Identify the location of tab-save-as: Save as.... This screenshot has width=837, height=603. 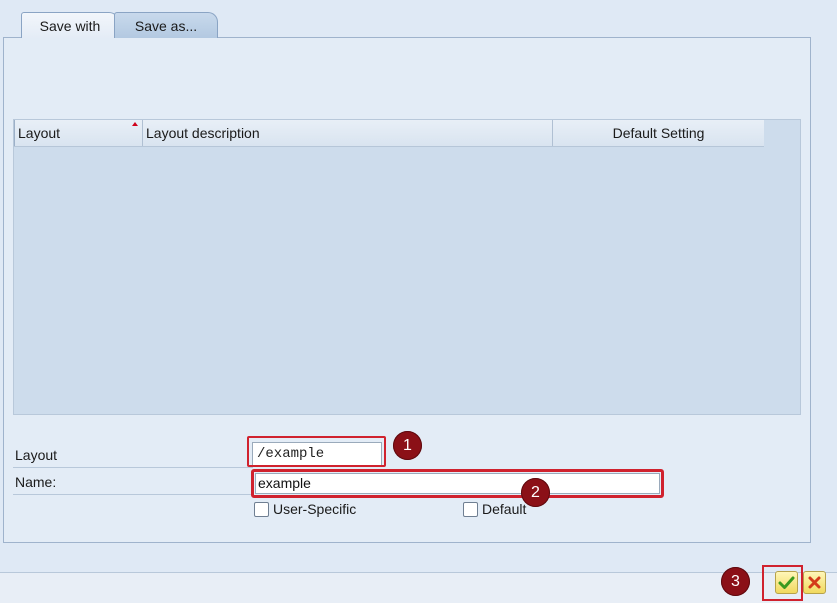
(166, 25).